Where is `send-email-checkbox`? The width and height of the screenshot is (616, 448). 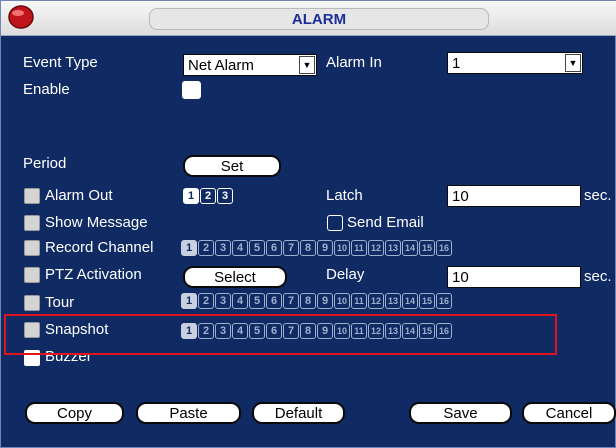
send-email-checkbox is located at coordinates (335, 223).